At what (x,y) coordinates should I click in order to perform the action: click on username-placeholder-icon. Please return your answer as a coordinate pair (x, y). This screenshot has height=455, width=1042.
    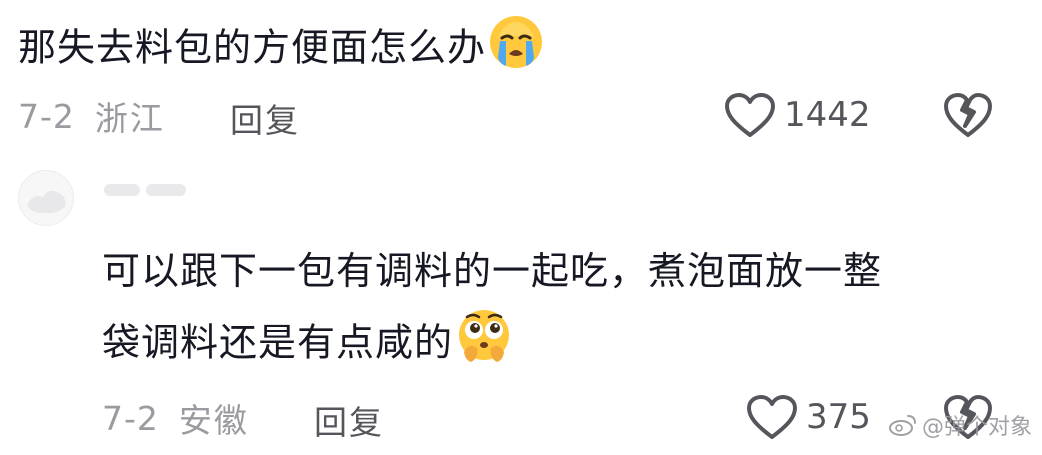
    Looking at the image, I should click on (145, 190).